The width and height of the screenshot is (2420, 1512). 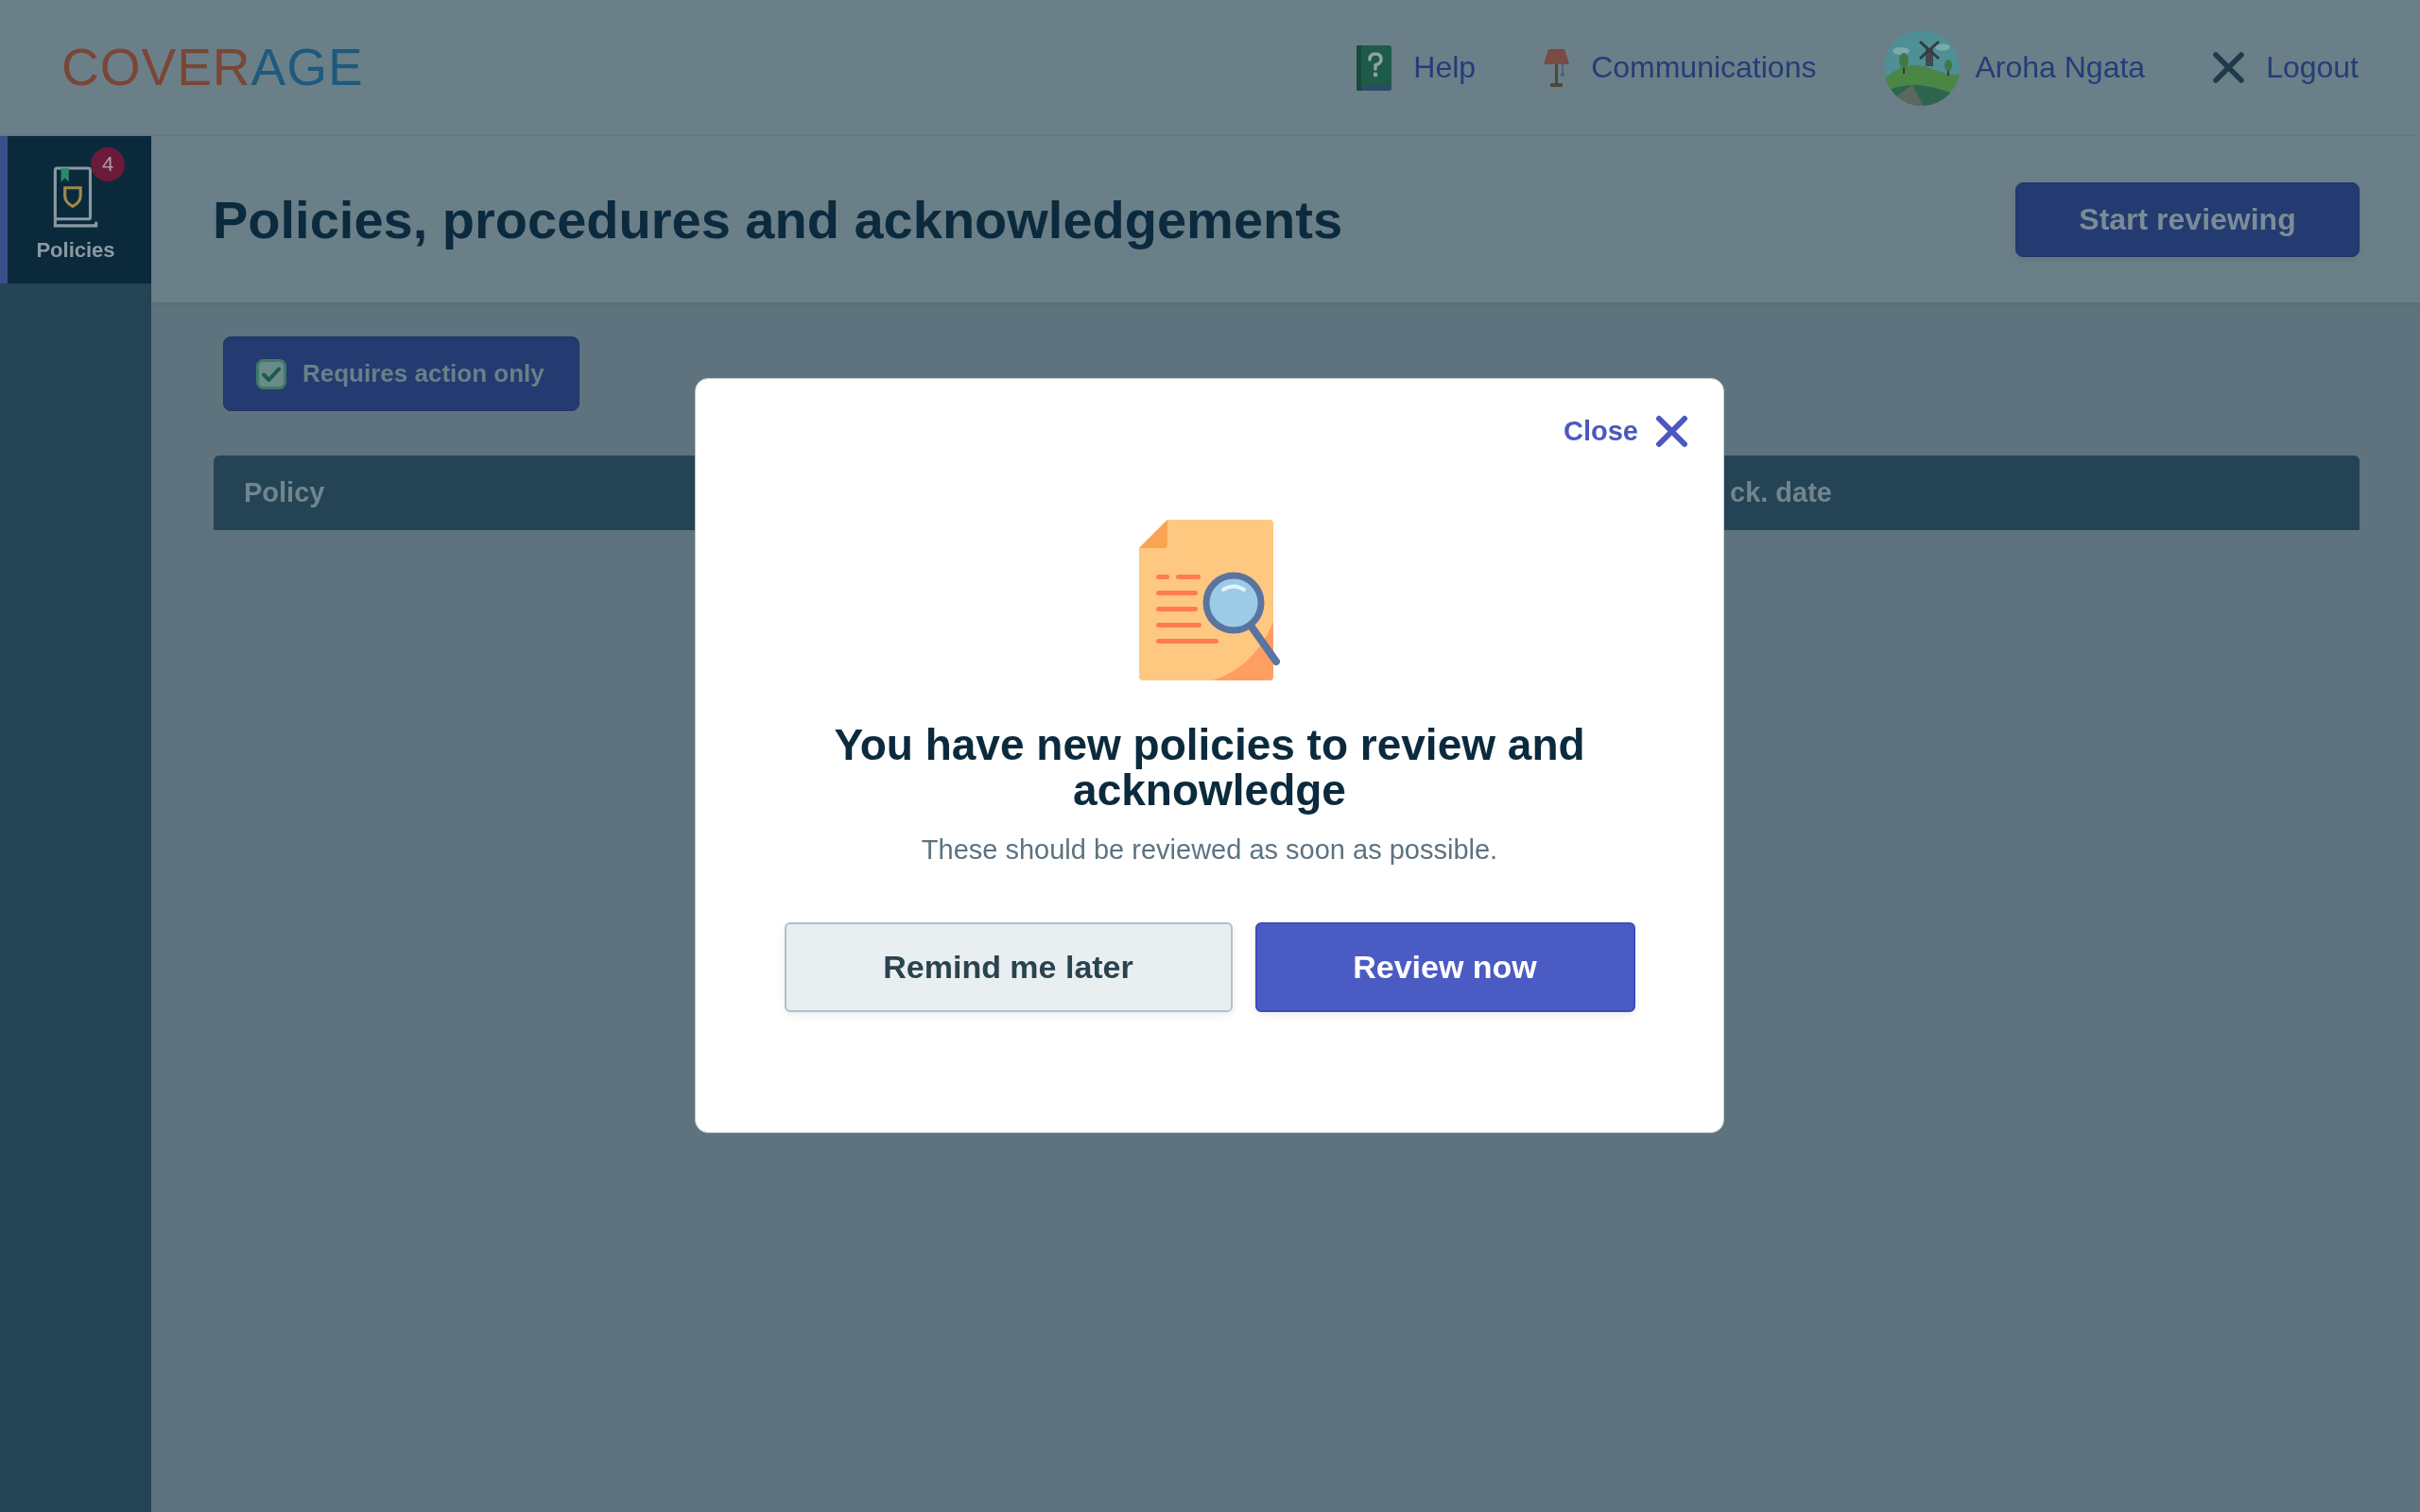 What do you see at coordinates (2015, 67) in the screenshot?
I see `profile-link: Aroha Ngata` at bounding box center [2015, 67].